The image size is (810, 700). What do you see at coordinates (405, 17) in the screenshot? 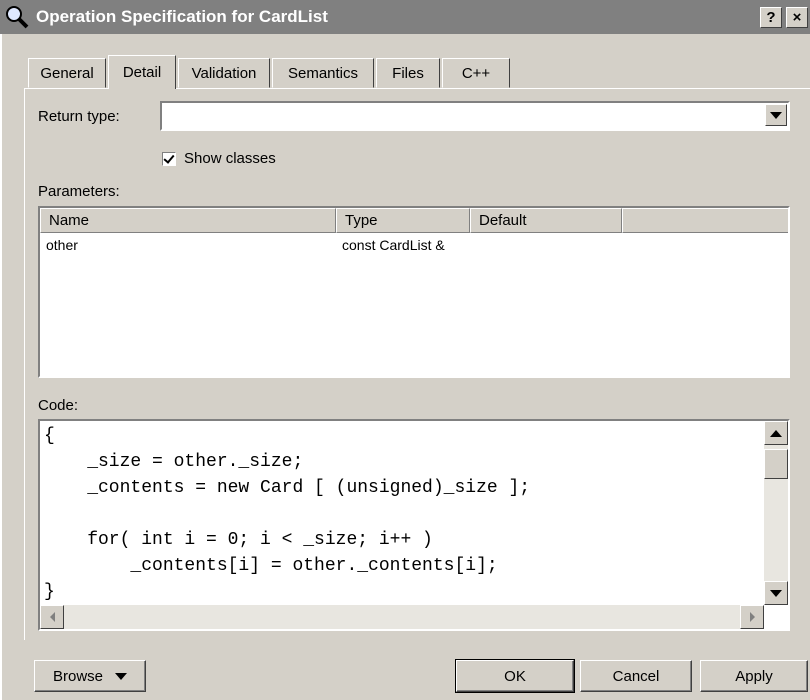
I see `title-bar: Operation Specification for CardList ? ×` at bounding box center [405, 17].